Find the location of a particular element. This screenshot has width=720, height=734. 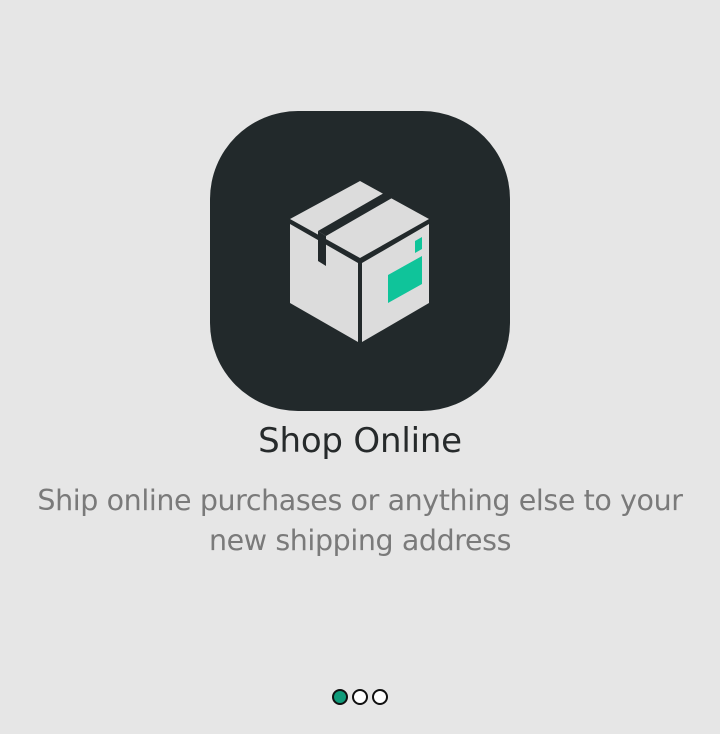

page-indicator is located at coordinates (360, 698).